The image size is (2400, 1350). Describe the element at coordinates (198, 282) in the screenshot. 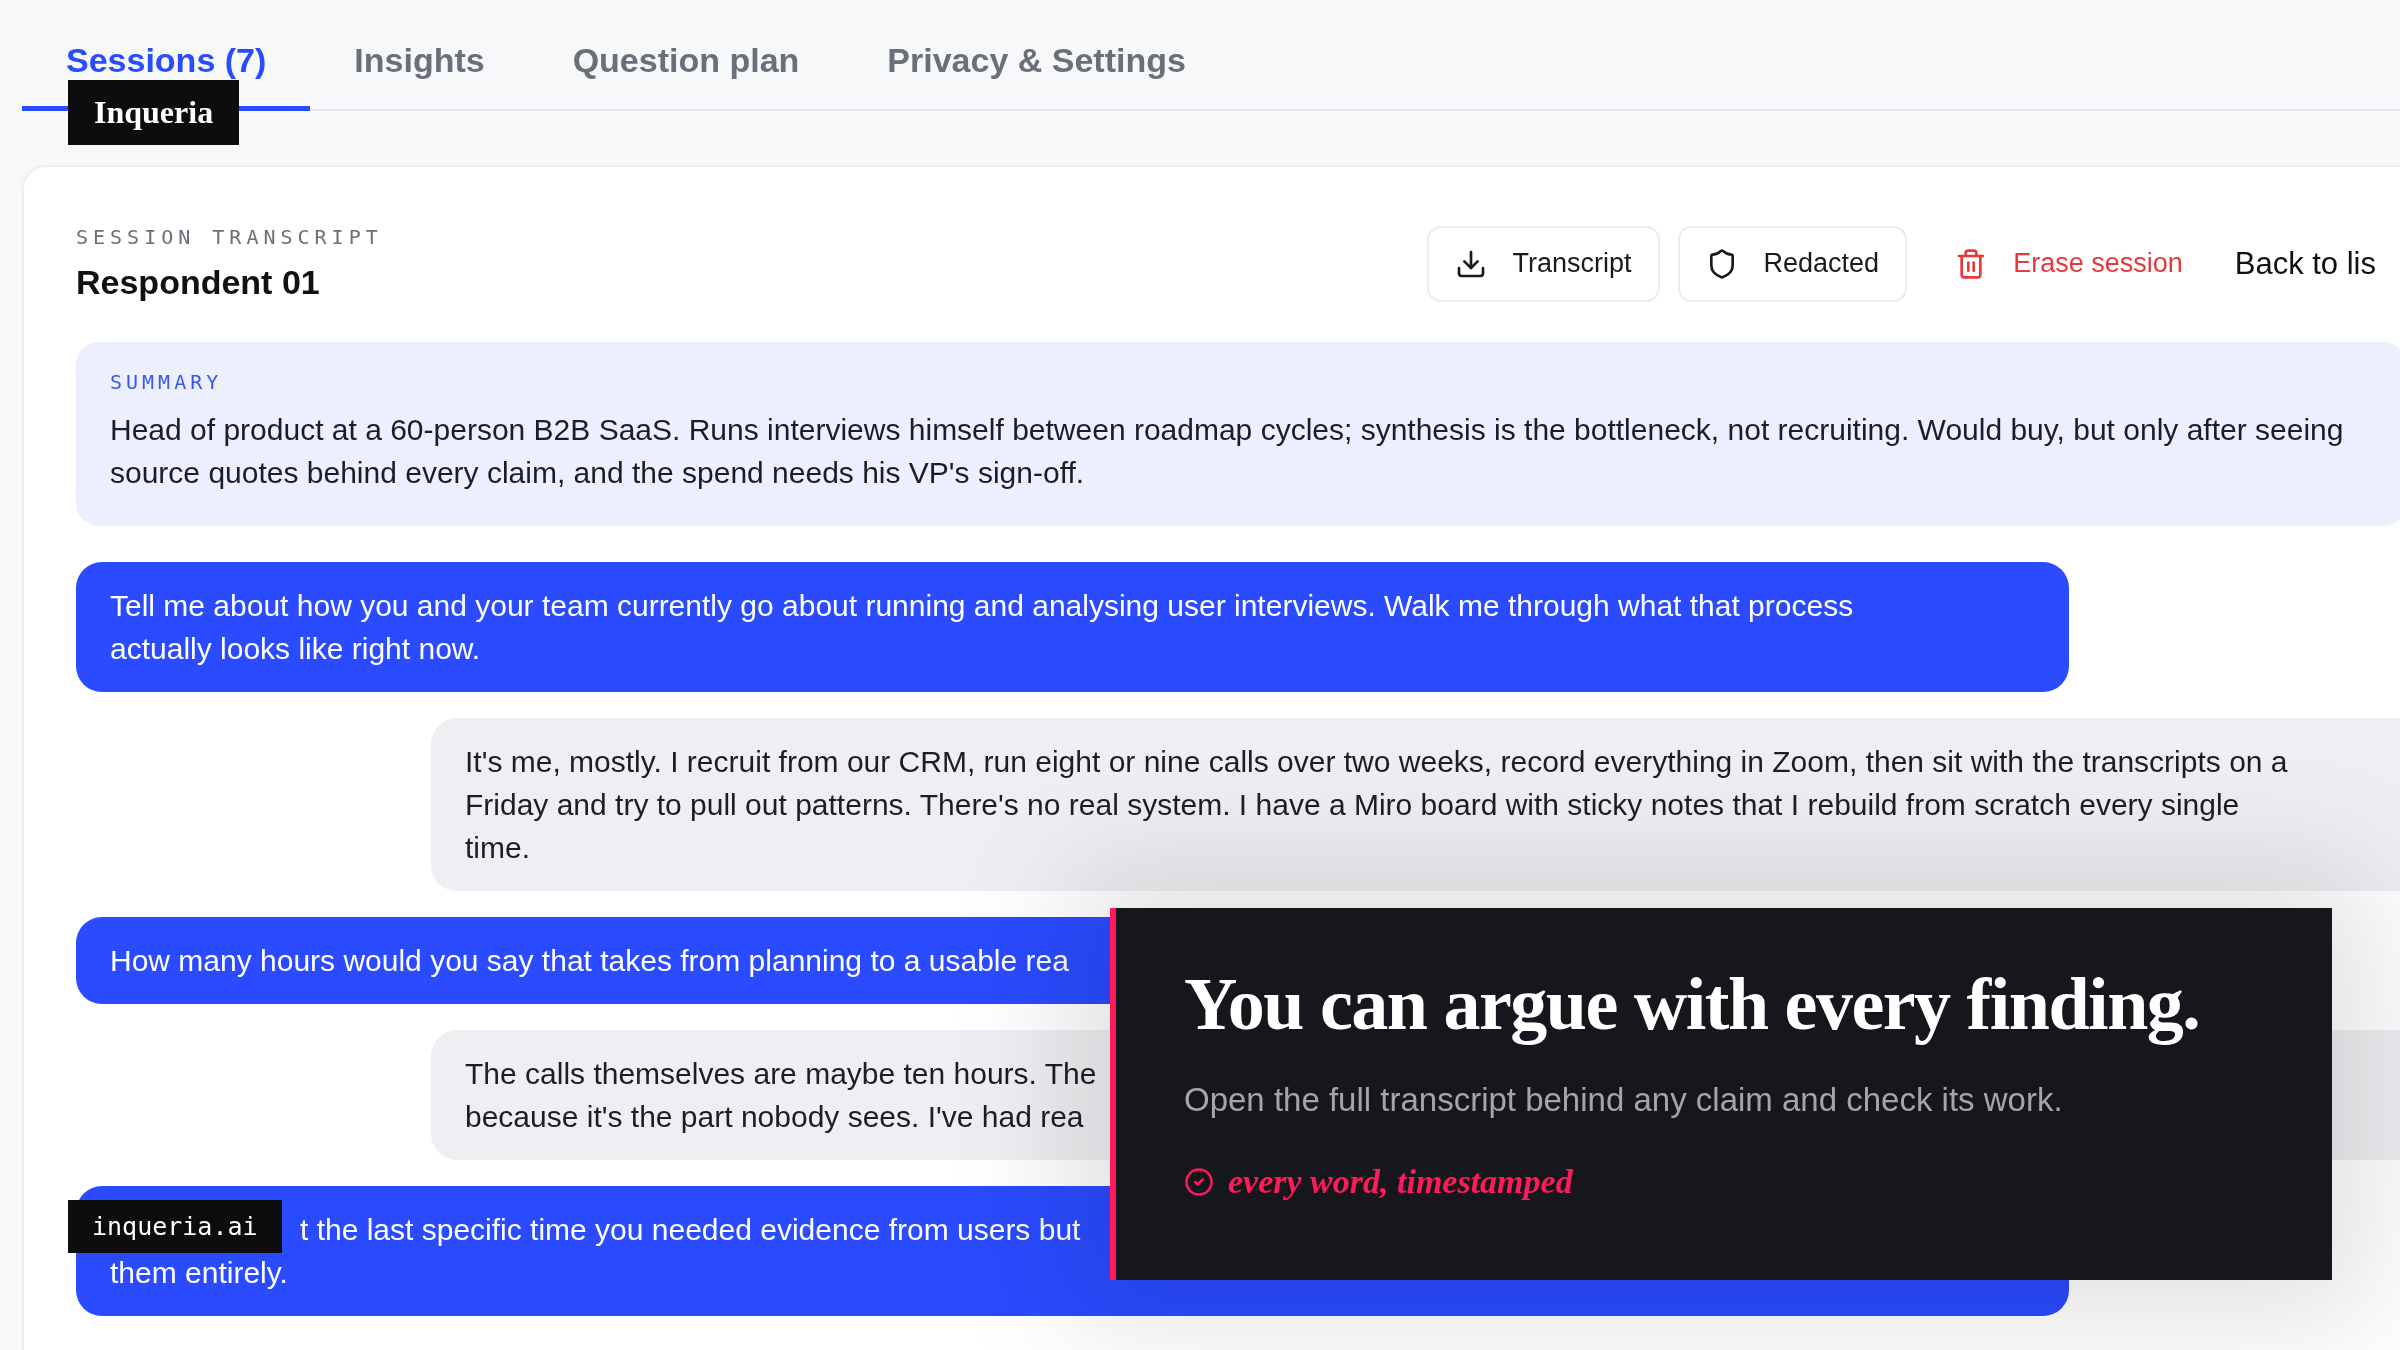

I see `session-title: Respondent 01` at that location.